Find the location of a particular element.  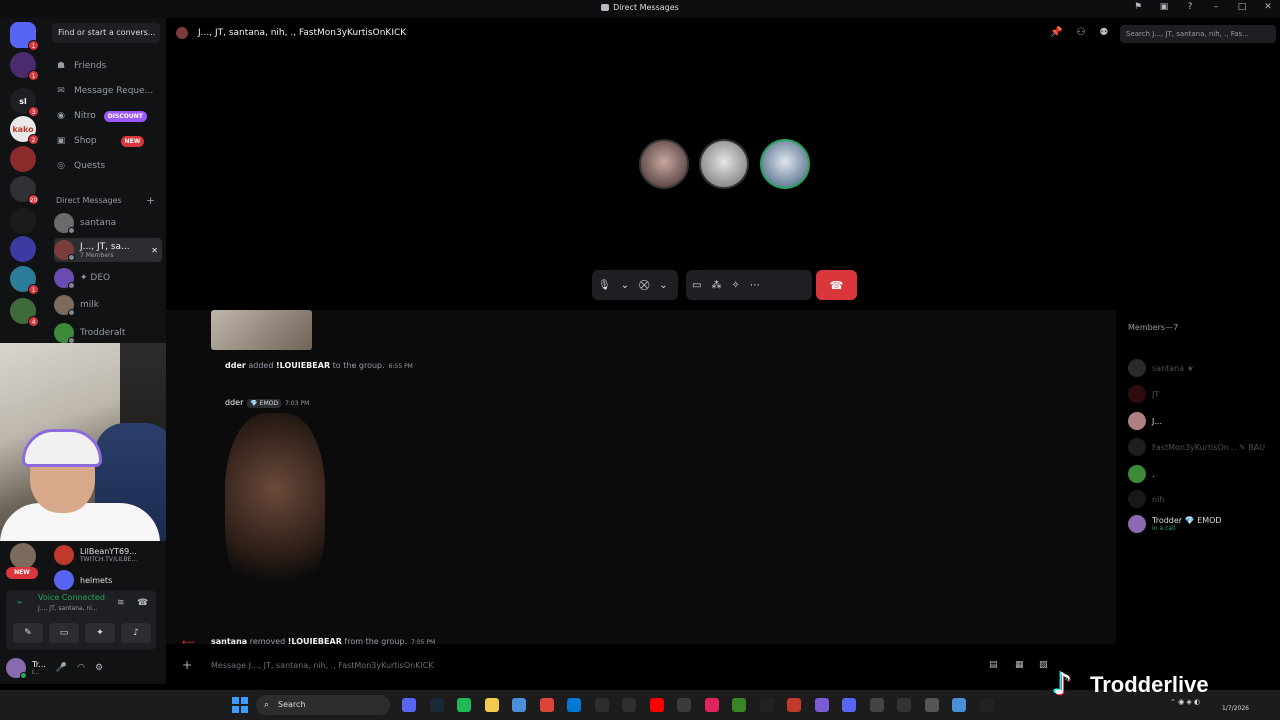

server-icon-guild-5: 20 is located at coordinates (24, 190).